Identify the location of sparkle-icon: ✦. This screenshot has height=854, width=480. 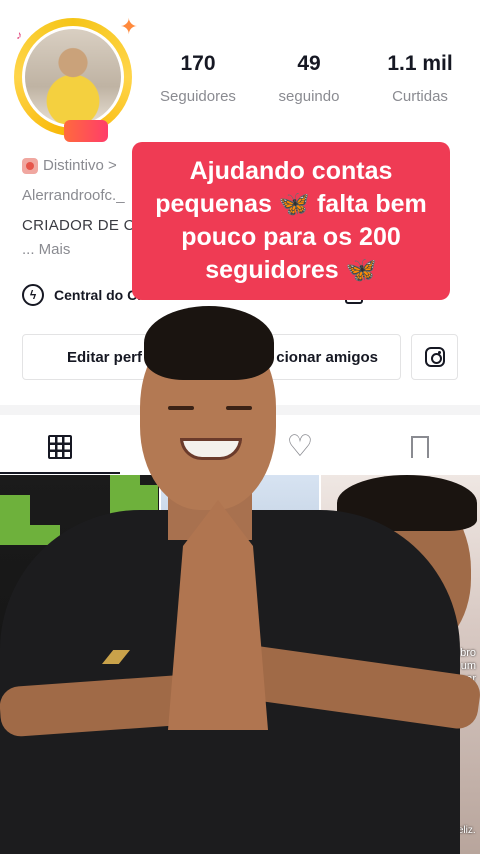
(128, 26).